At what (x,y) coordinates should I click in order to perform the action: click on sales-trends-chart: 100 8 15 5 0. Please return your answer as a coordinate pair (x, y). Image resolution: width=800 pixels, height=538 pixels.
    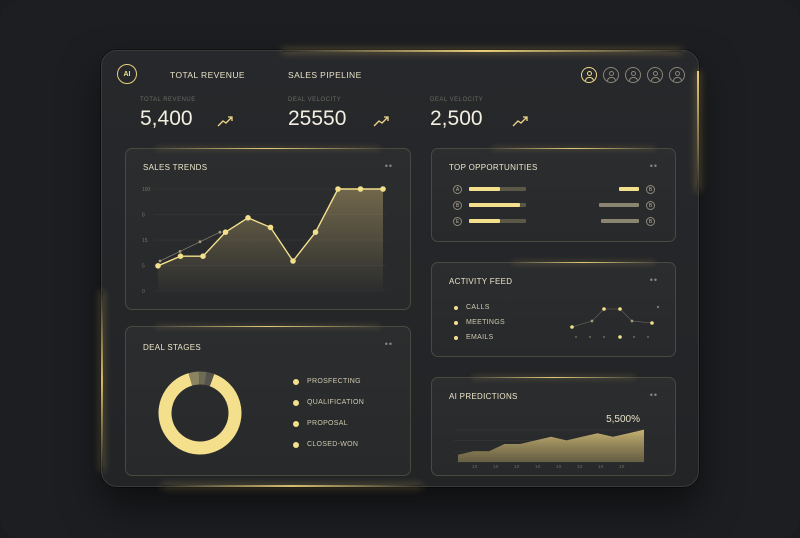
    Looking at the image, I should click on (264, 240).